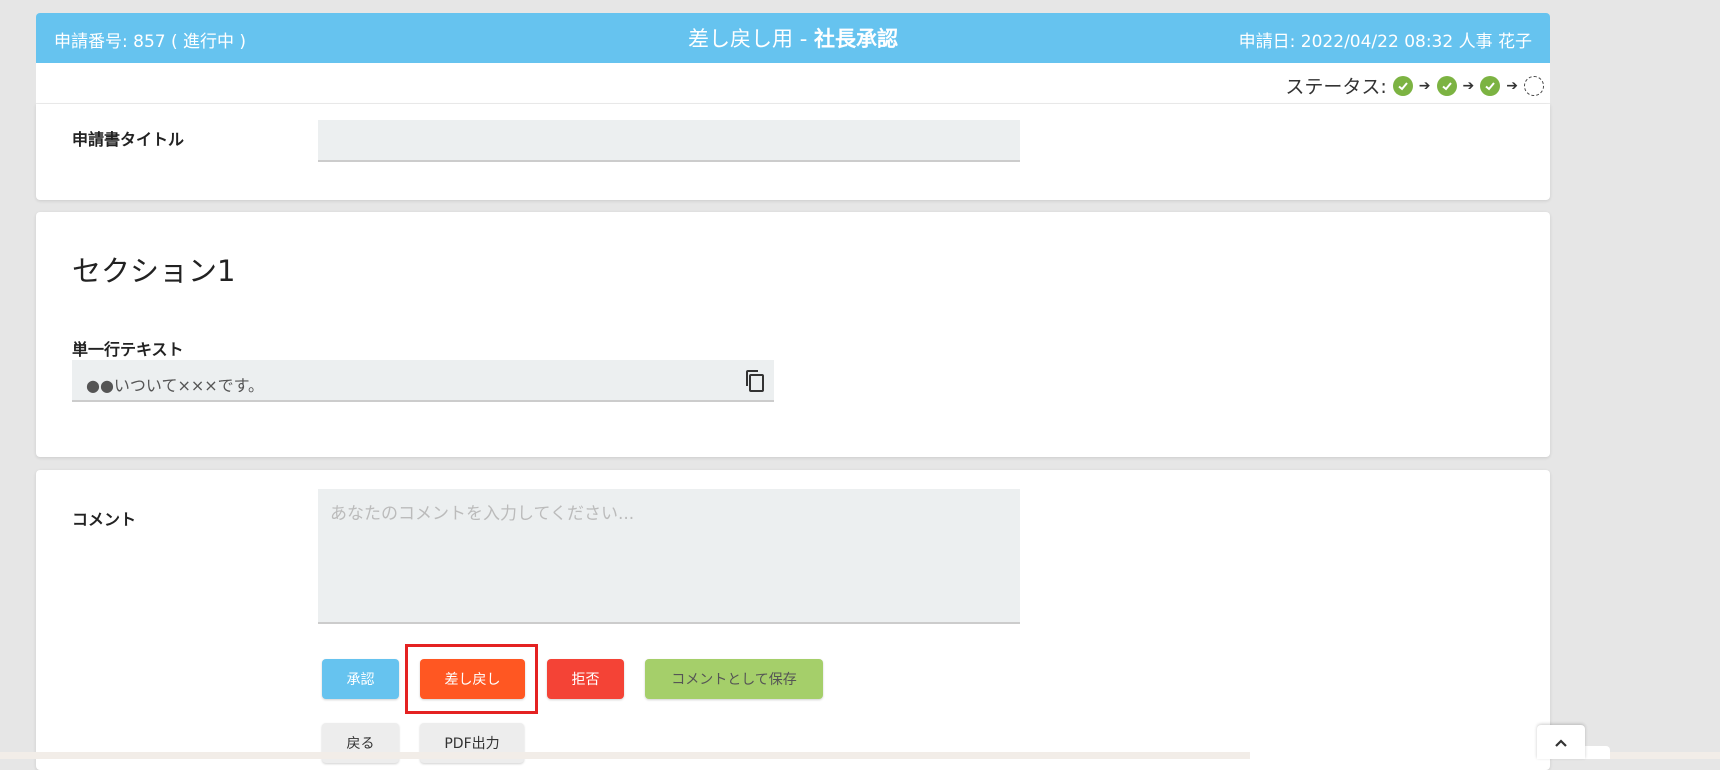 The image size is (1720, 770). Describe the element at coordinates (154, 271) in the screenshot. I see `section-title: セクション1` at that location.